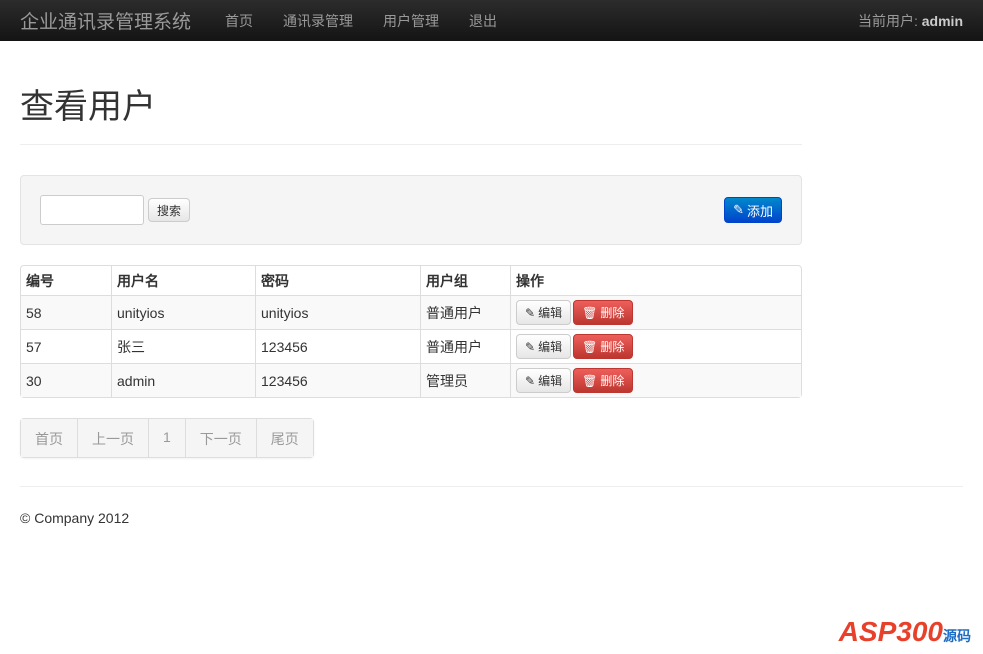  What do you see at coordinates (465, 280) in the screenshot?
I see `header-group: 用户组` at bounding box center [465, 280].